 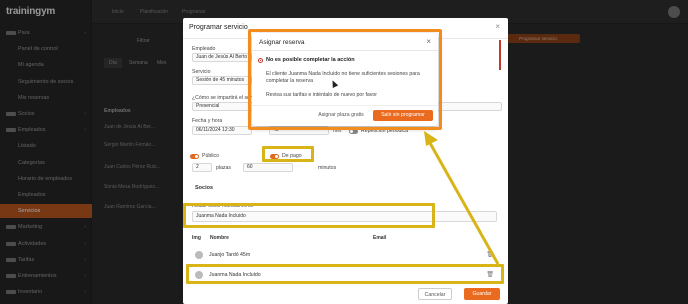 I want to click on table-row: Juanjo Tardó 45m 🗑, so click(x=346, y=255).